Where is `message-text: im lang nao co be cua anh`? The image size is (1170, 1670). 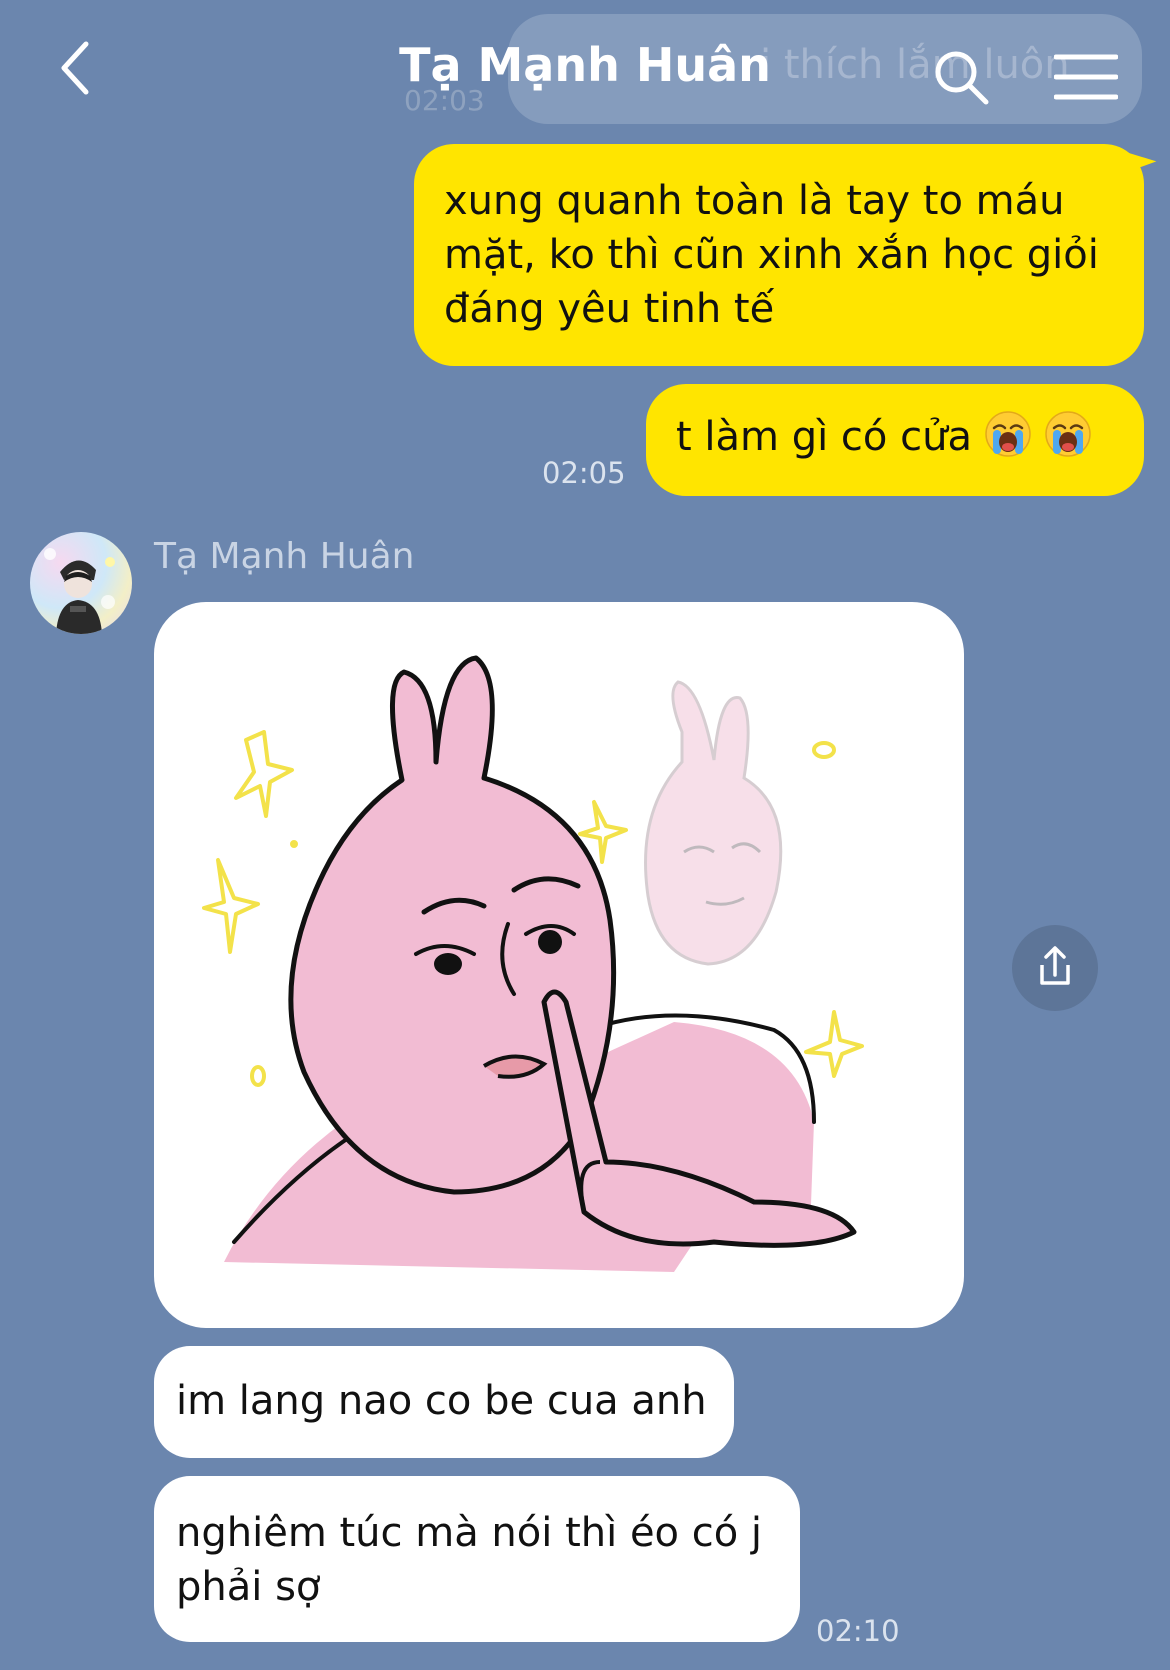
message-text: im lang nao co be cua anh is located at coordinates (441, 1401).